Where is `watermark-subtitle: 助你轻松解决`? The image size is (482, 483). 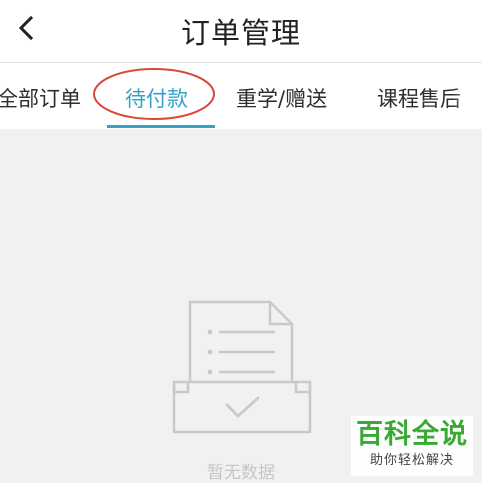
watermark-subtitle: 助你轻松解决 is located at coordinates (411, 460).